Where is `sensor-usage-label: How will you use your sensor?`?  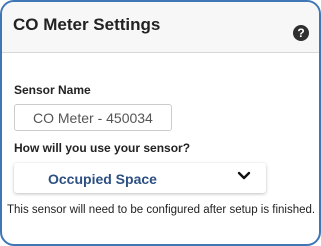
sensor-usage-label: How will you use your sensor? is located at coordinates (102, 148).